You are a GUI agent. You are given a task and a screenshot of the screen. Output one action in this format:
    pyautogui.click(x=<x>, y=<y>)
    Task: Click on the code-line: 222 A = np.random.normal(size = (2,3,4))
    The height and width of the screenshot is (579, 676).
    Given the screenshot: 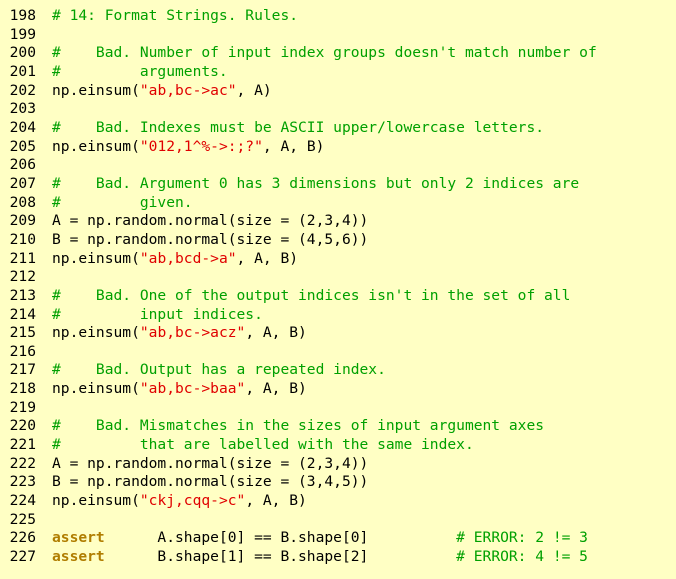 What is the action you would take?
    pyautogui.click(x=338, y=464)
    